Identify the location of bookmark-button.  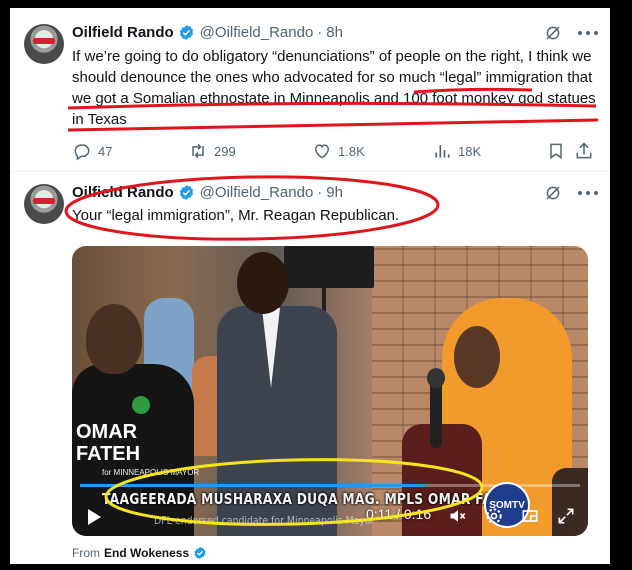
(559, 151).